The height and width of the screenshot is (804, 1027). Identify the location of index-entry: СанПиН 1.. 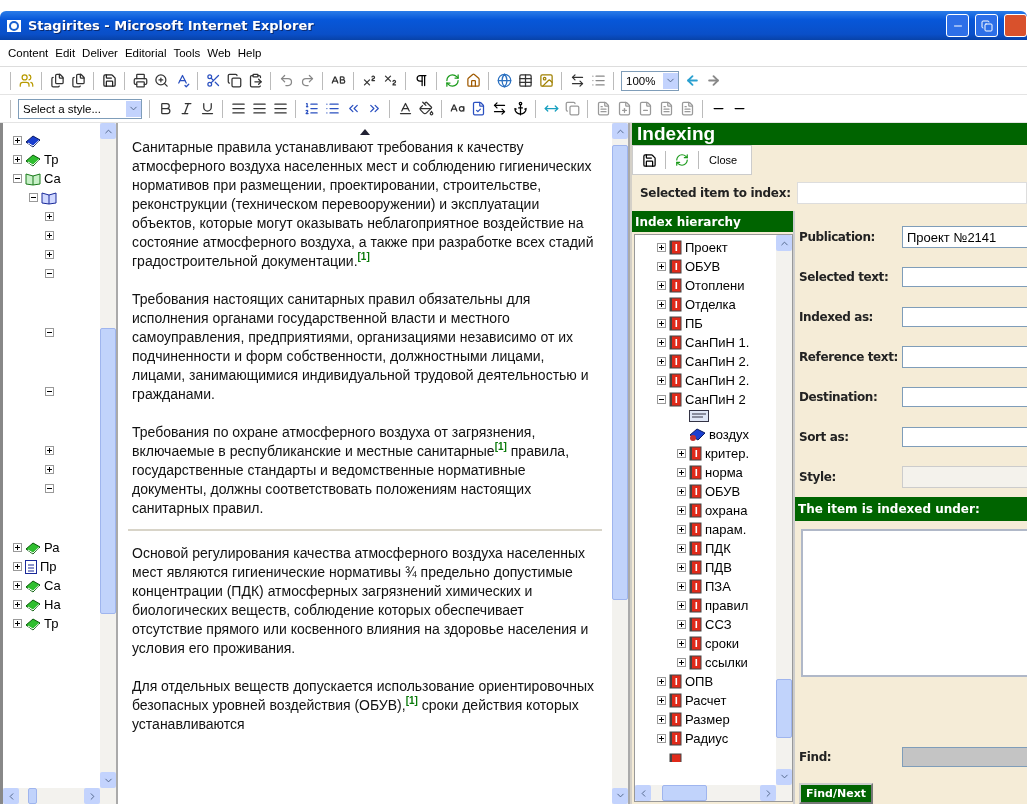
(717, 342).